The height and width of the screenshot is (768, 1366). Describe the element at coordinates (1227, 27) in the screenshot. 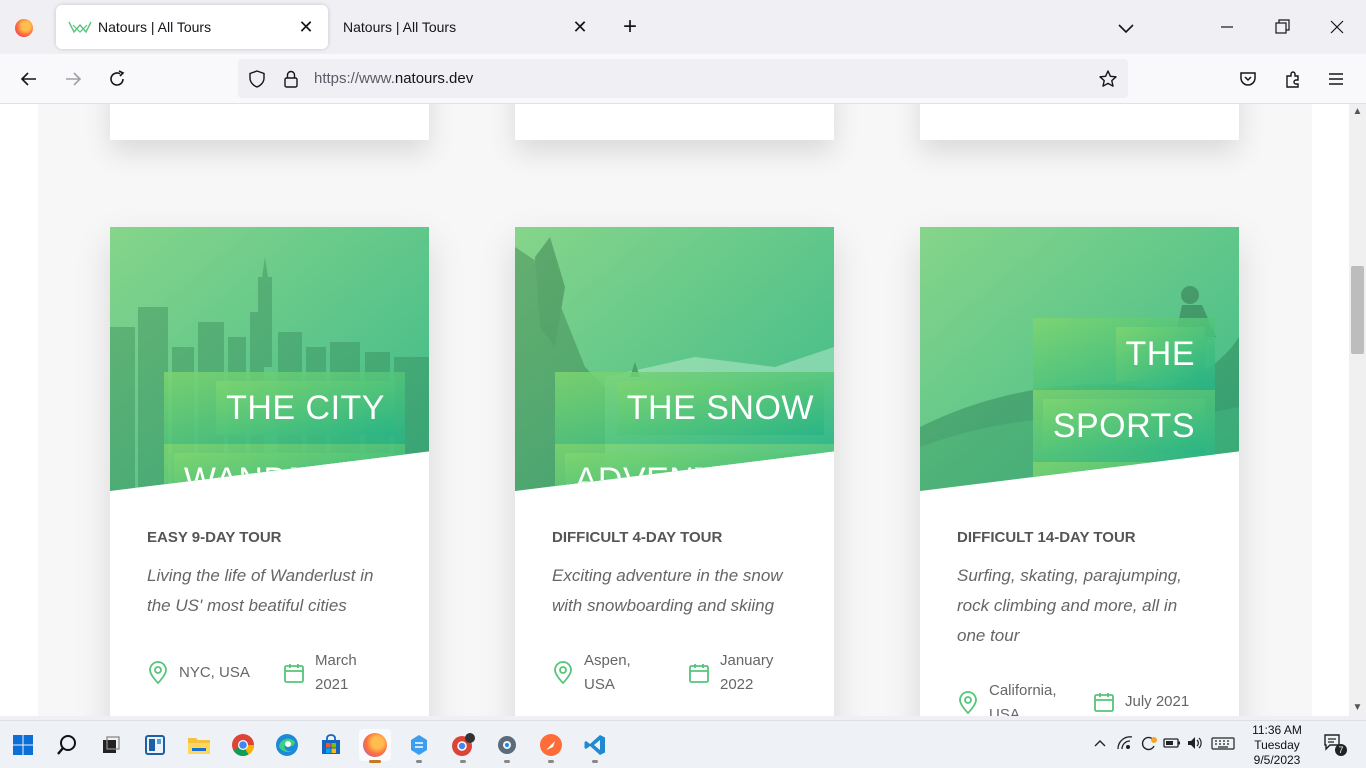

I see `minimize-button` at that location.